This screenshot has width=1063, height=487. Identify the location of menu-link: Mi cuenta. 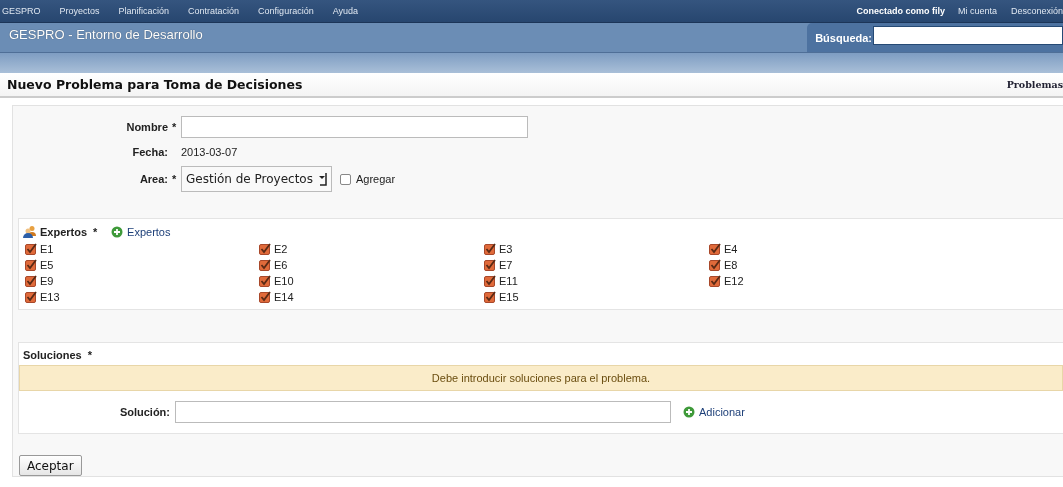
(977, 11).